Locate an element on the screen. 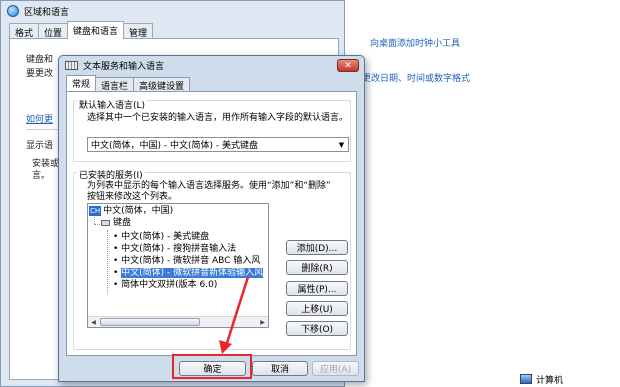  add-clock-gadget-link: 向桌面添加时钟小工具 is located at coordinates (415, 42).